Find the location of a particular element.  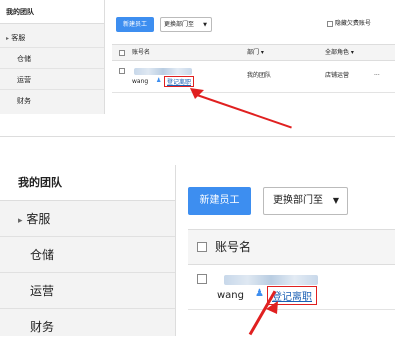

table-header: 账号名 部门 ▾ 全部角色 ▾ is located at coordinates (253, 52).